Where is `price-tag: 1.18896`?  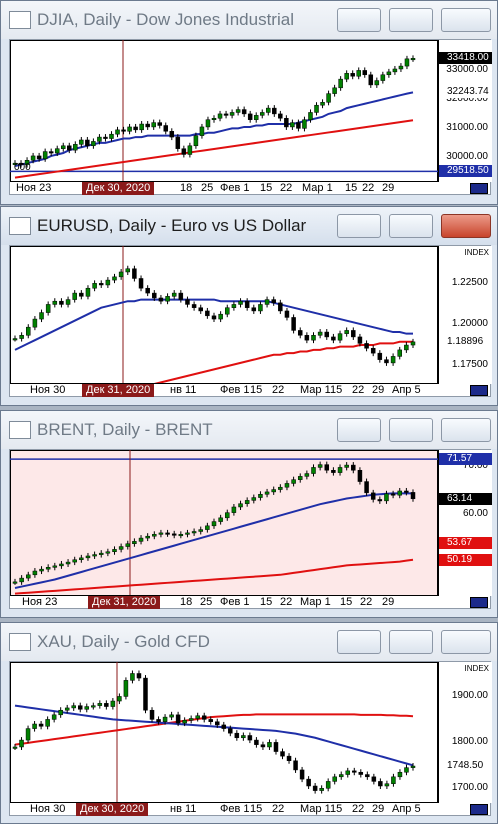
price-tag: 1.18896 is located at coordinates (465, 341).